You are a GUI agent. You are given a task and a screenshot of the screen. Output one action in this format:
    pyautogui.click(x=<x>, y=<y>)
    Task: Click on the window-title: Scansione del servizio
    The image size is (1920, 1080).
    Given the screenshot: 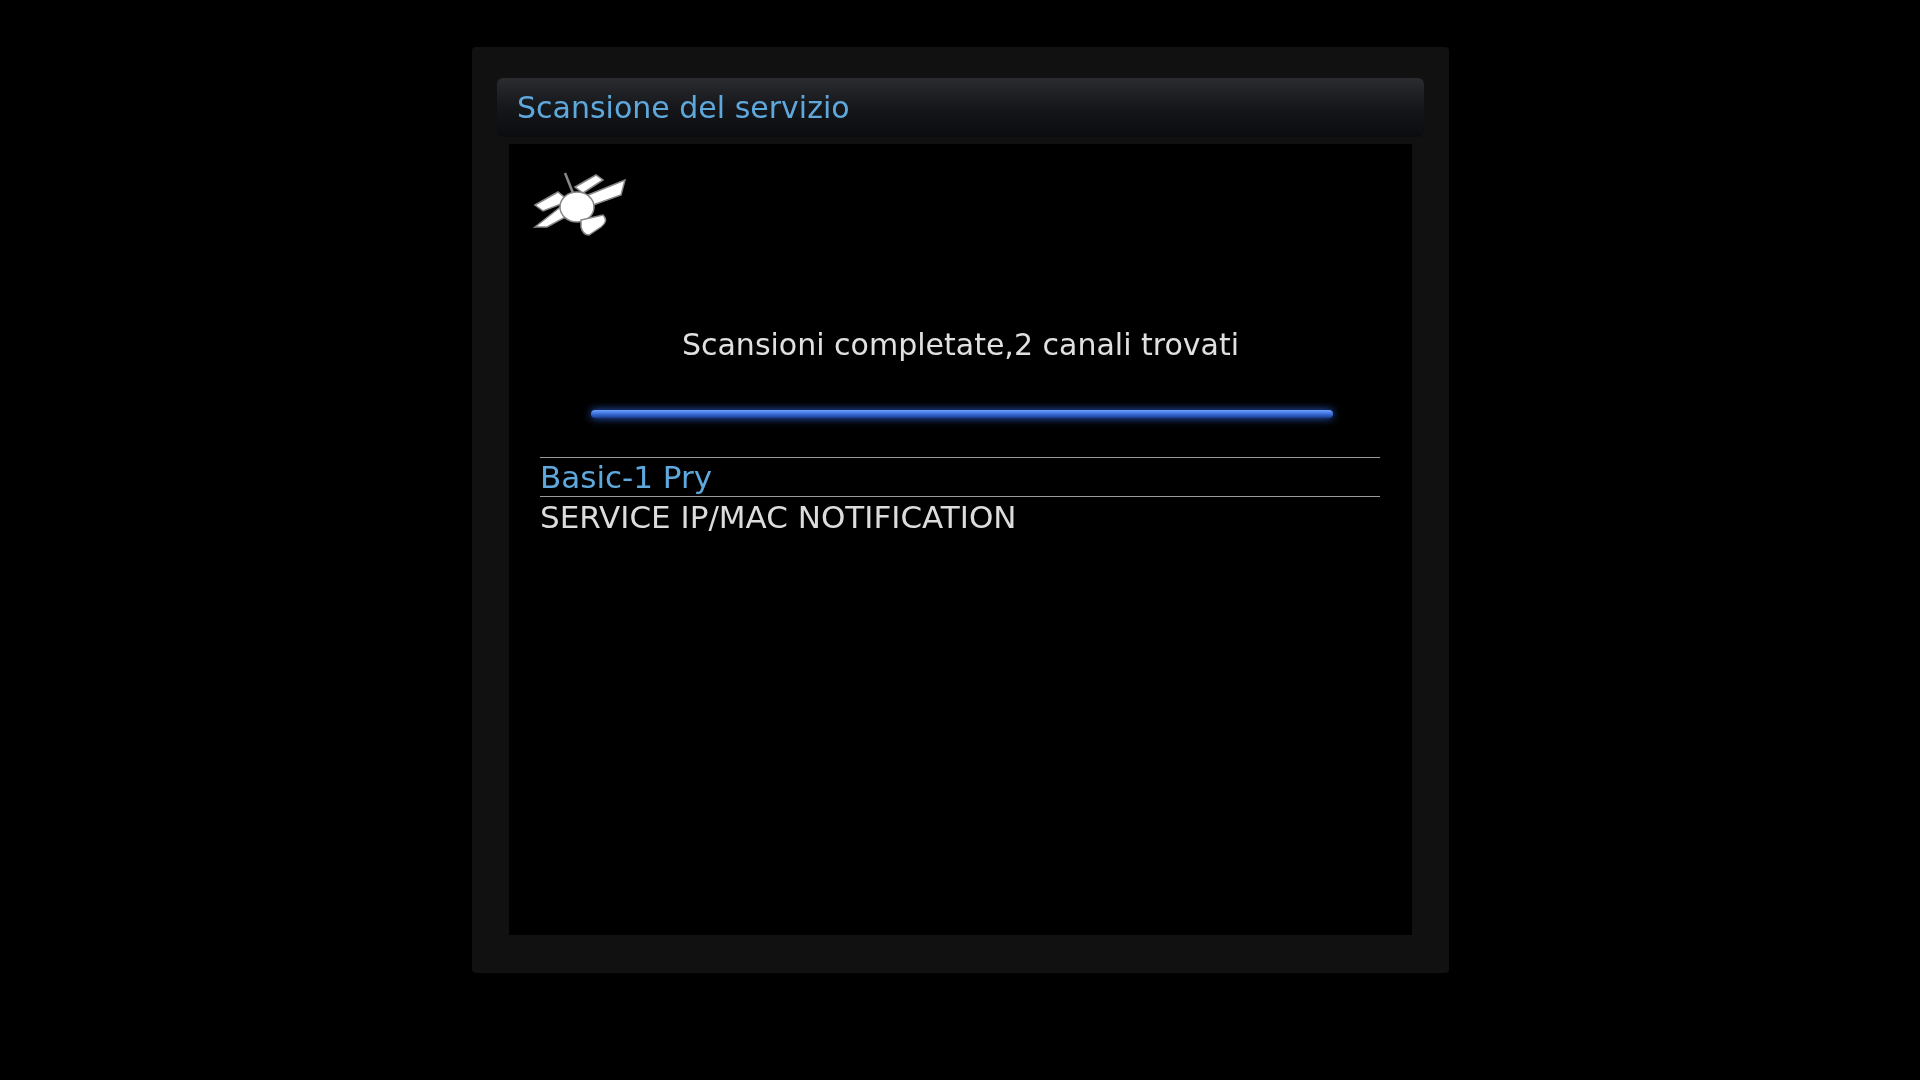 What is the action you would take?
    pyautogui.click(x=683, y=107)
    